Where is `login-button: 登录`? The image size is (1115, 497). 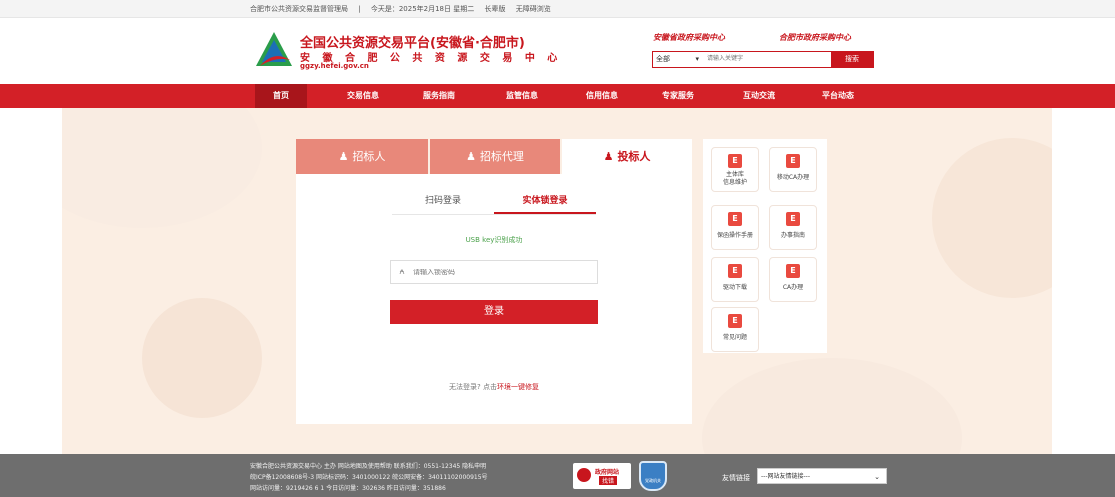
login-button: 登录 is located at coordinates (494, 312).